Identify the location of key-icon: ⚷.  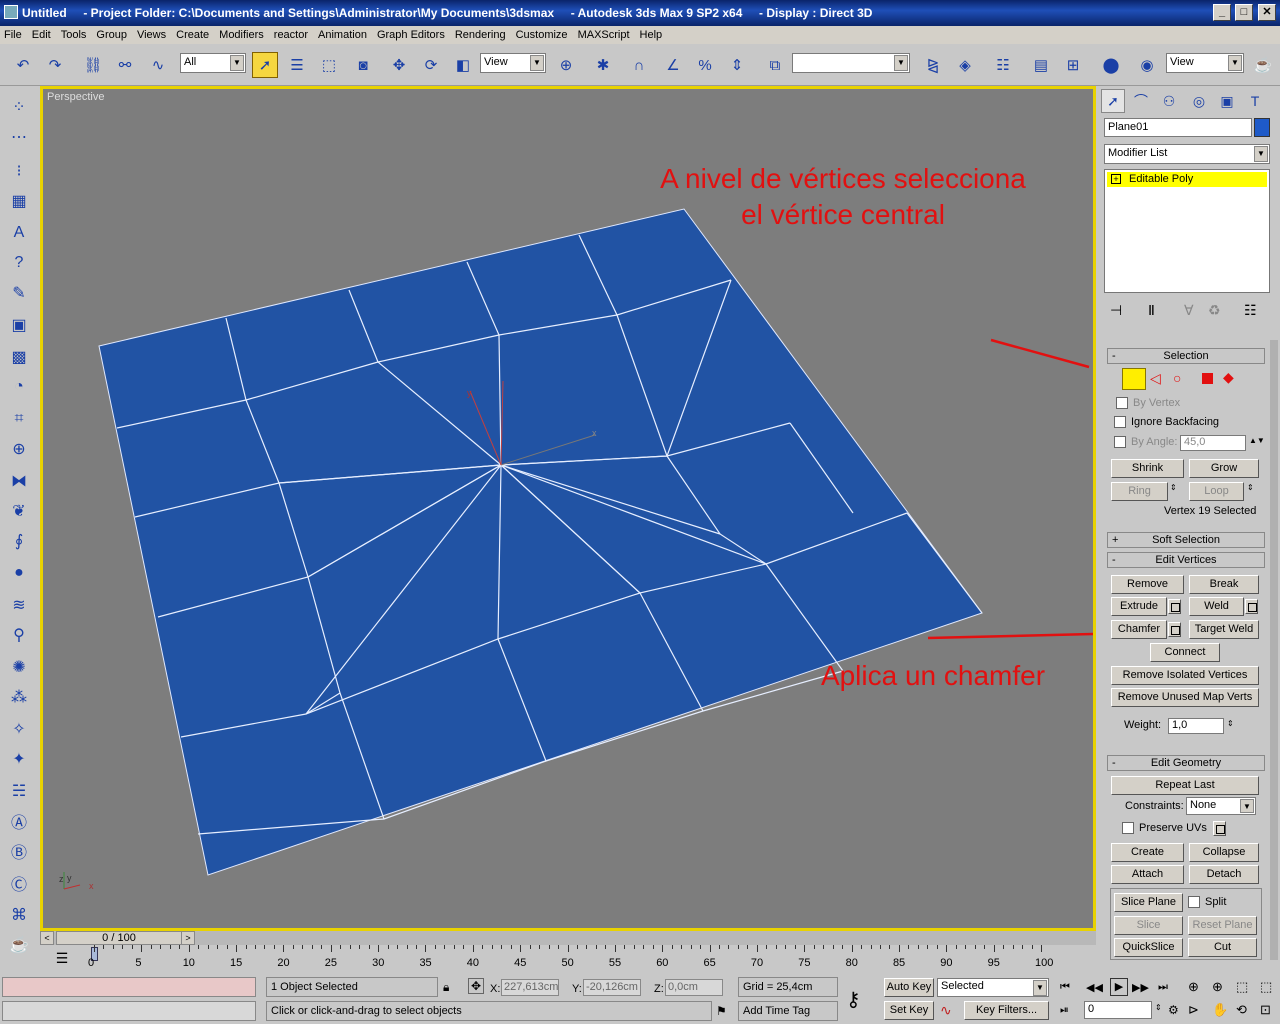
(853, 999).